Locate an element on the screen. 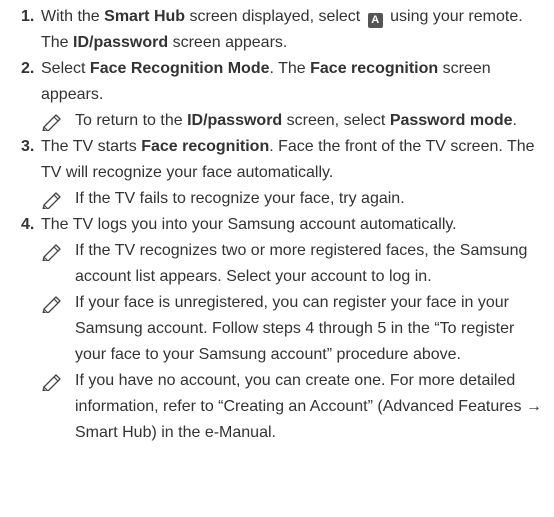 The height and width of the screenshot is (517, 554). step-text: . The is located at coordinates (290, 68).